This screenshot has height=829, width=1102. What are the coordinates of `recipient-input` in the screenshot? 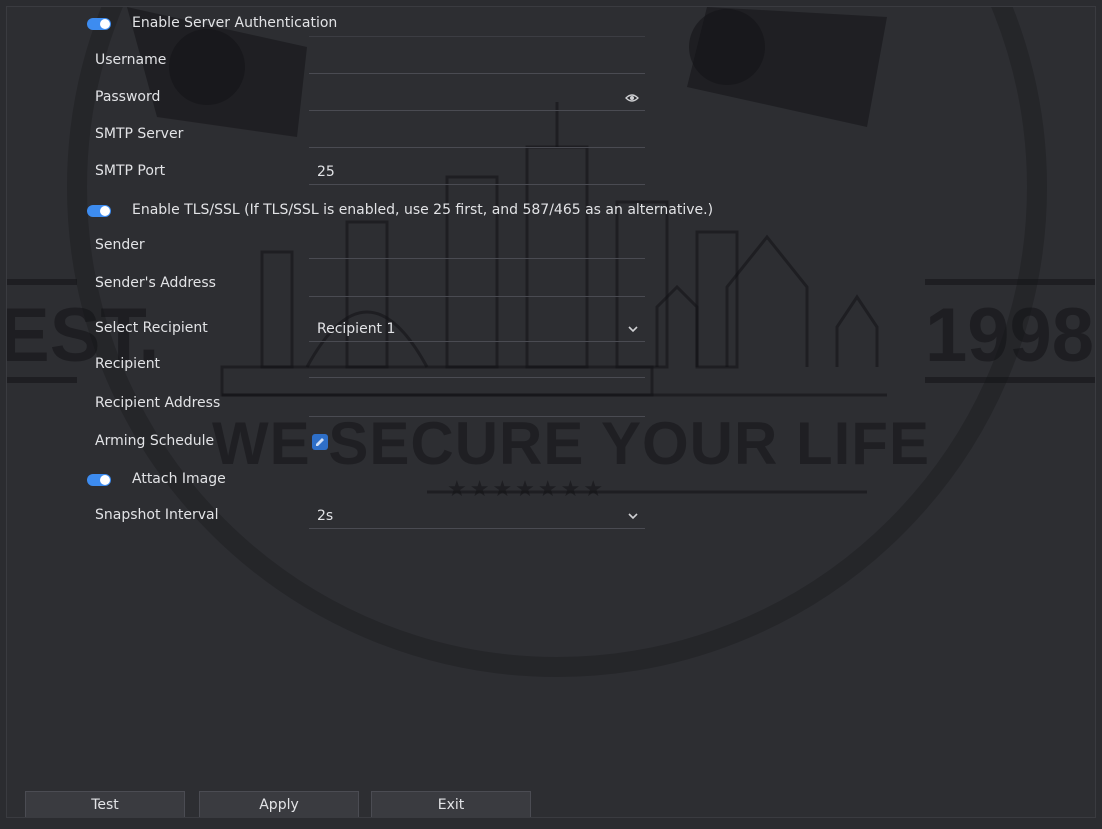 It's located at (477, 366).